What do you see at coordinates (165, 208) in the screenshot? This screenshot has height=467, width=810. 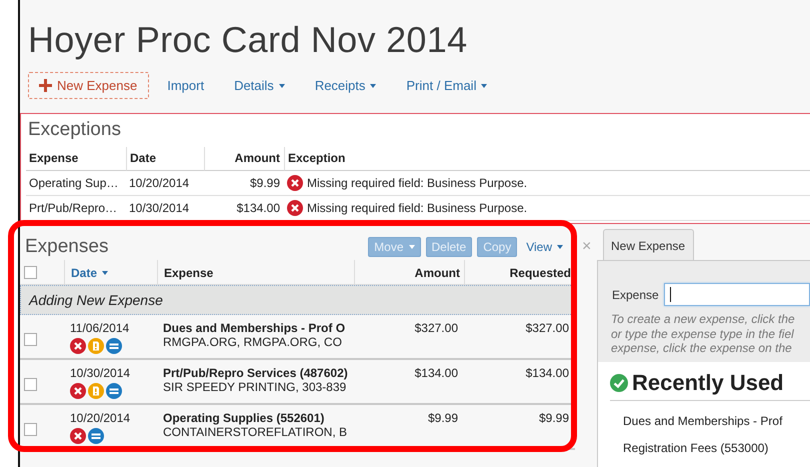 I see `table-cell: 10/30/2014` at bounding box center [165, 208].